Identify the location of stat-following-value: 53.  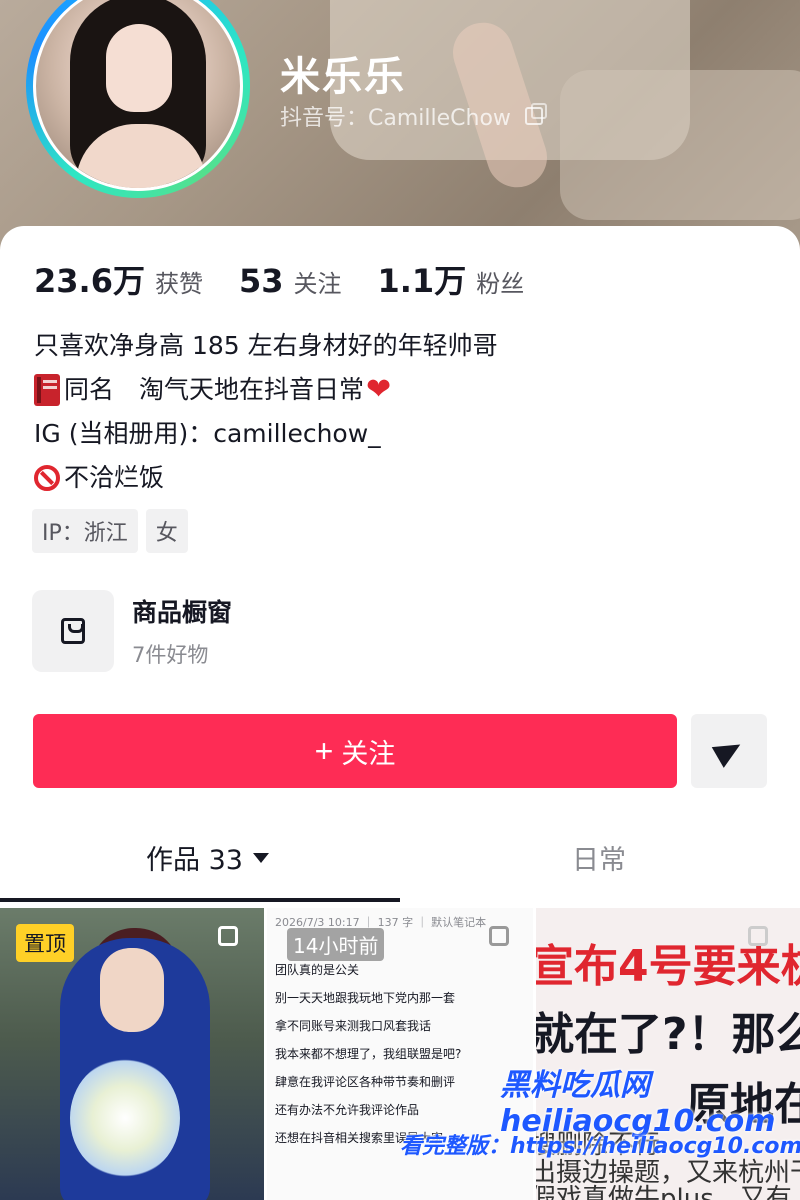
(261, 281).